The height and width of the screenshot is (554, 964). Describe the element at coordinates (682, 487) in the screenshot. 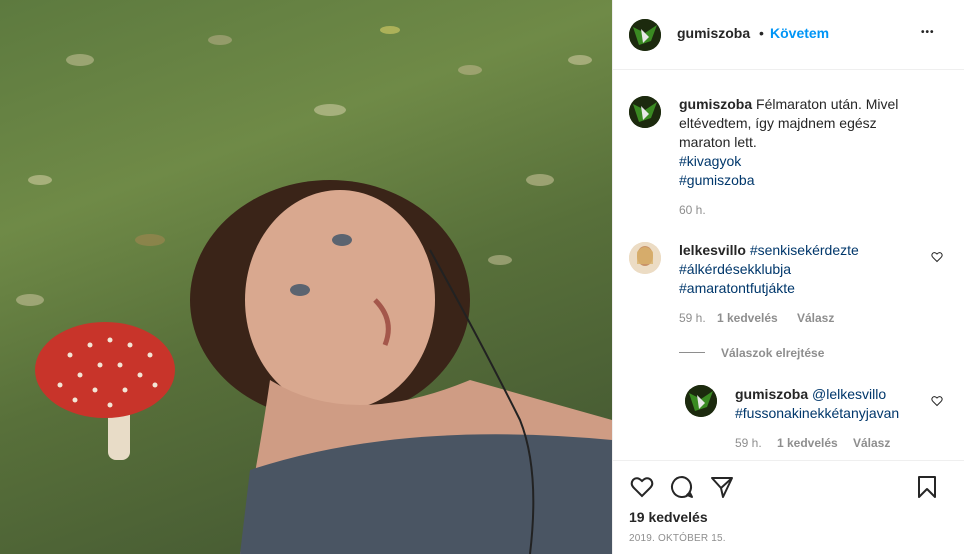

I see `comment-icon` at that location.